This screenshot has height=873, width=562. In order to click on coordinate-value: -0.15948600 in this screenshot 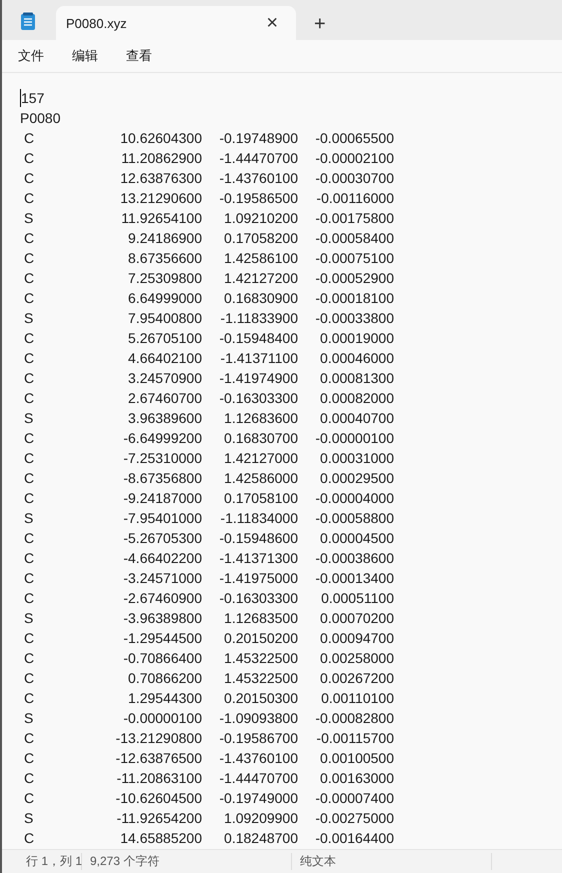, I will do `click(258, 538)`.